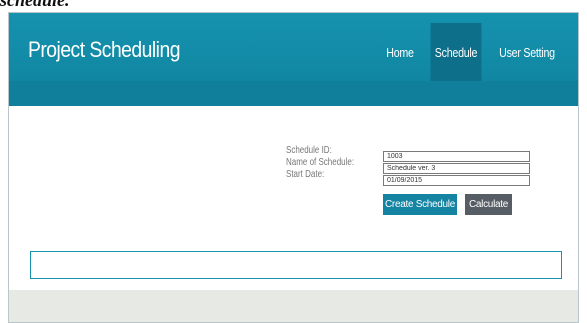  What do you see at coordinates (293, 93) in the screenshot?
I see `header-band` at bounding box center [293, 93].